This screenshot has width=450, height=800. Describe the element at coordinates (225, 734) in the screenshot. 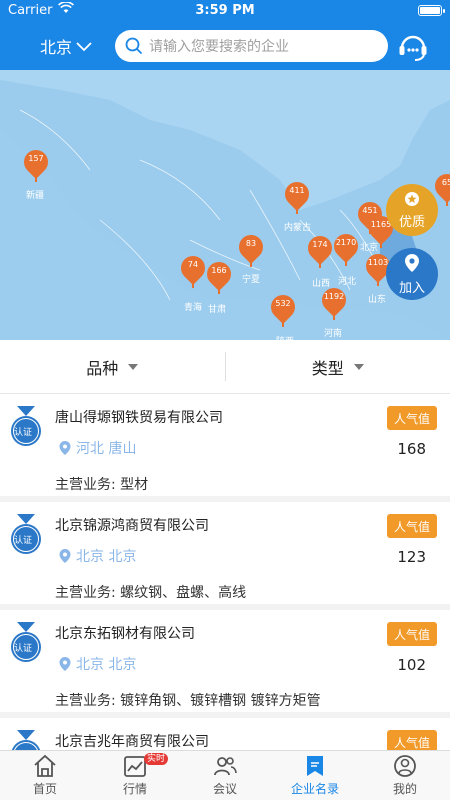

I see `company-card: 认证 北京吉兆年商贸有限公司 人气值` at that location.